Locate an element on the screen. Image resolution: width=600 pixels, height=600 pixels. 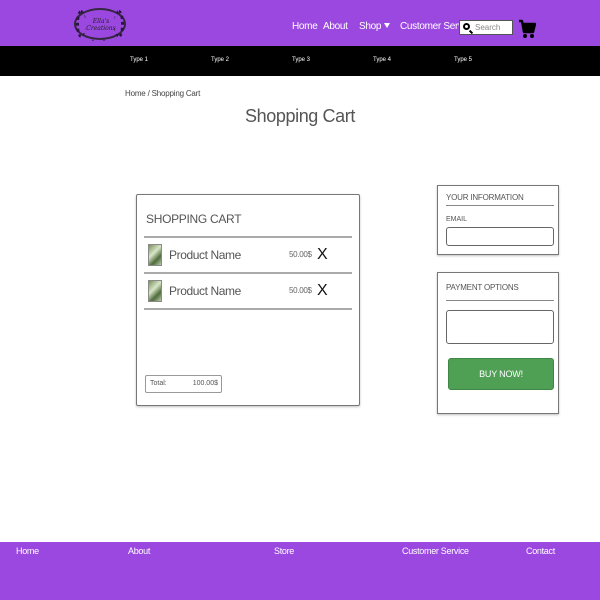
buy-now-button: BUY NOW! is located at coordinates (501, 374).